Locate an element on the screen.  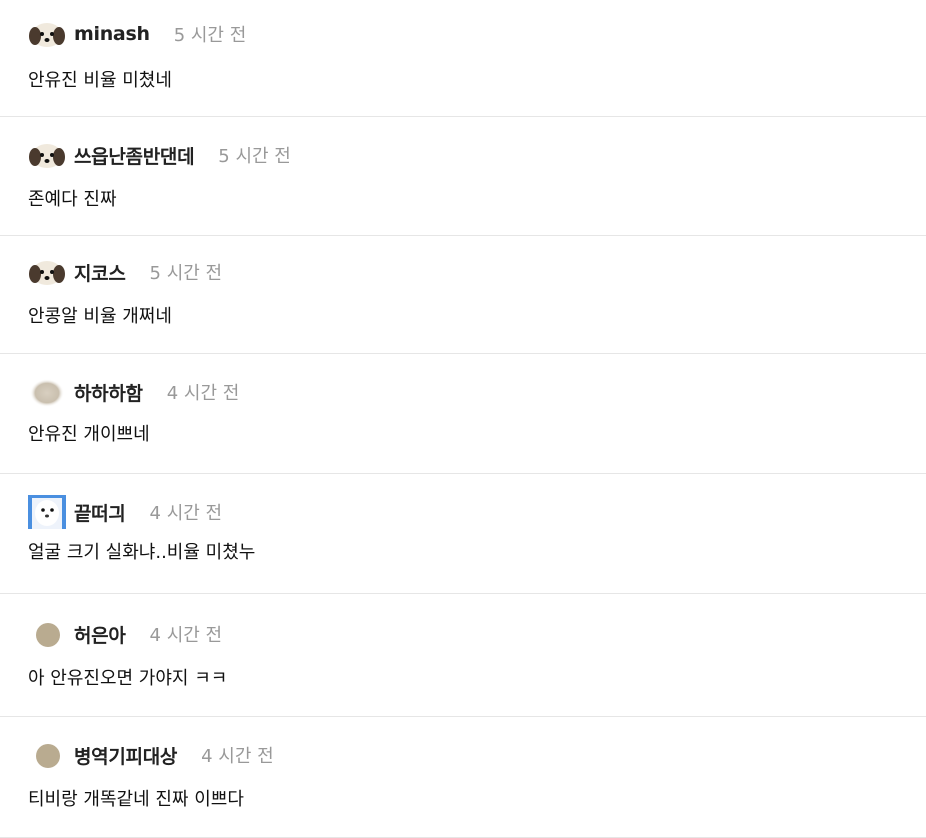
comment-item: 병역기피대상 4 시간 전 티비랑 개똑같네 진짜 이쁘다 is located at coordinates (463, 777).